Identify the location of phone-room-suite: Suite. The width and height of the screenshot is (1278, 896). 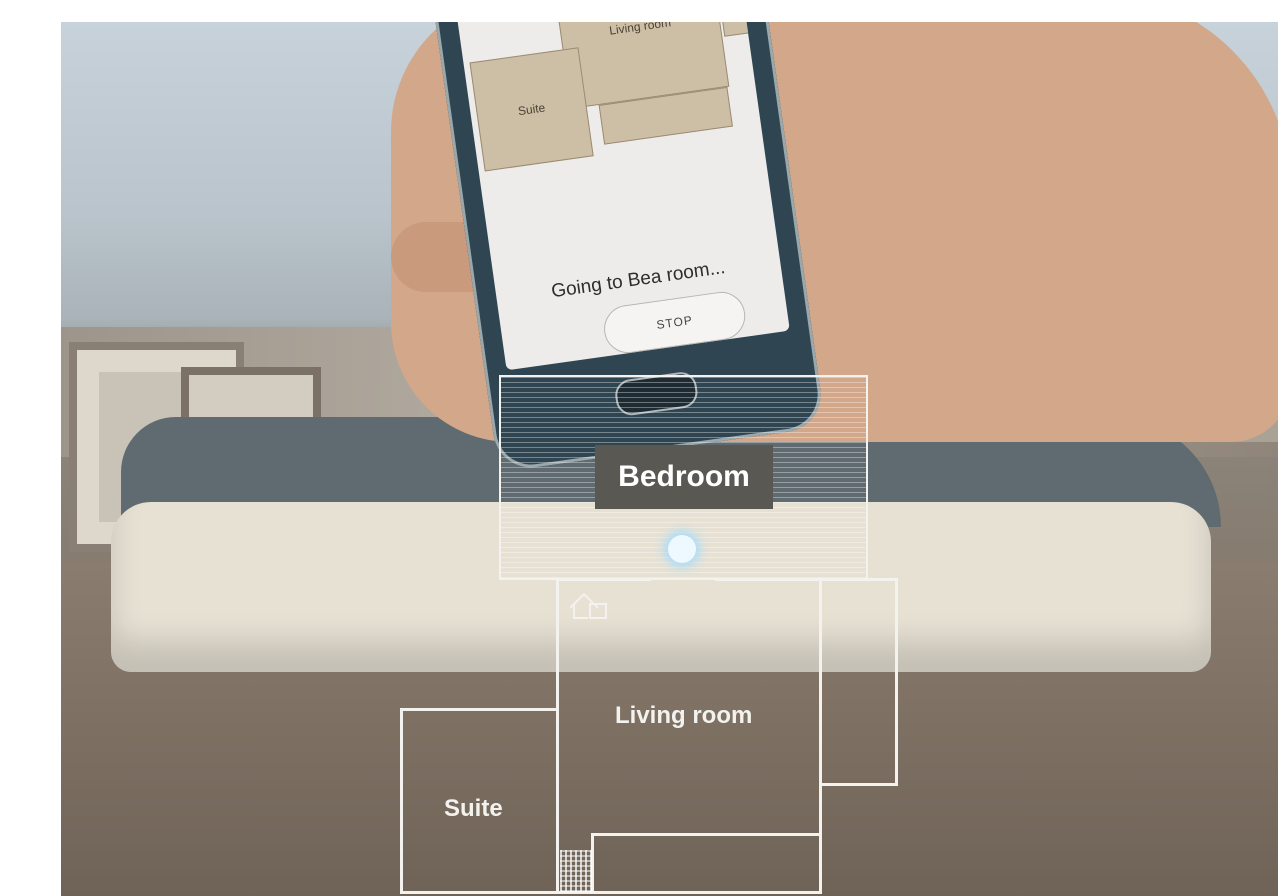
(531, 109).